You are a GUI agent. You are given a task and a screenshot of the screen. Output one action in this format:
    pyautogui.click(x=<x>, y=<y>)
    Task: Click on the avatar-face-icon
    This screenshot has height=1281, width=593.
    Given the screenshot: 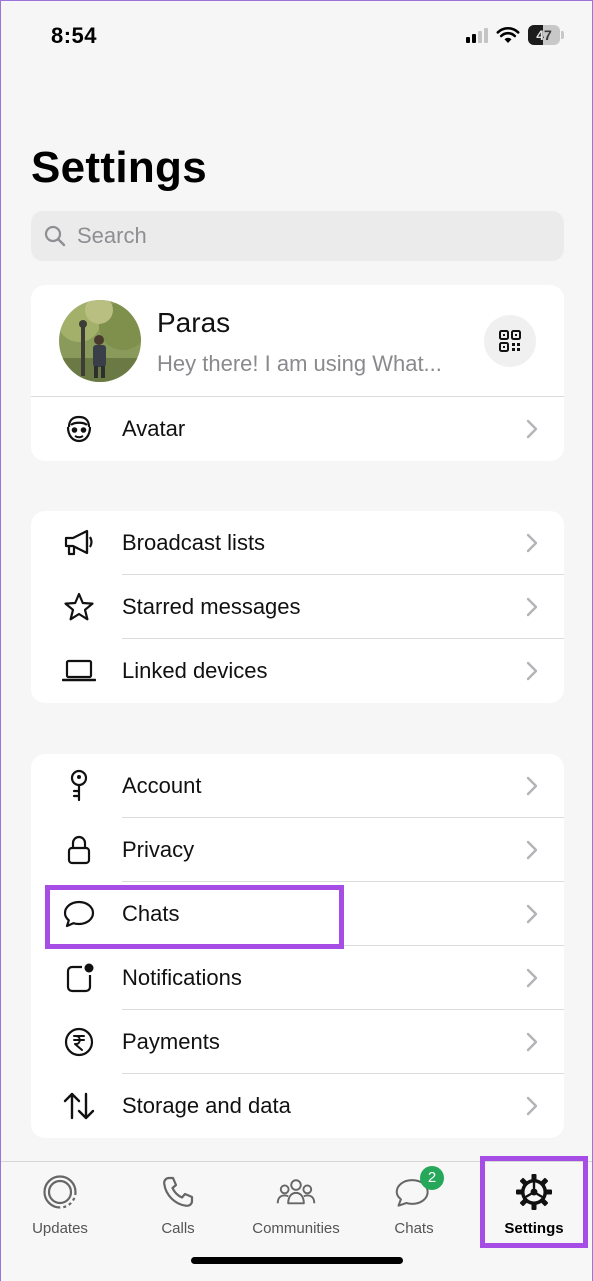 What is the action you would take?
    pyautogui.click(x=79, y=429)
    